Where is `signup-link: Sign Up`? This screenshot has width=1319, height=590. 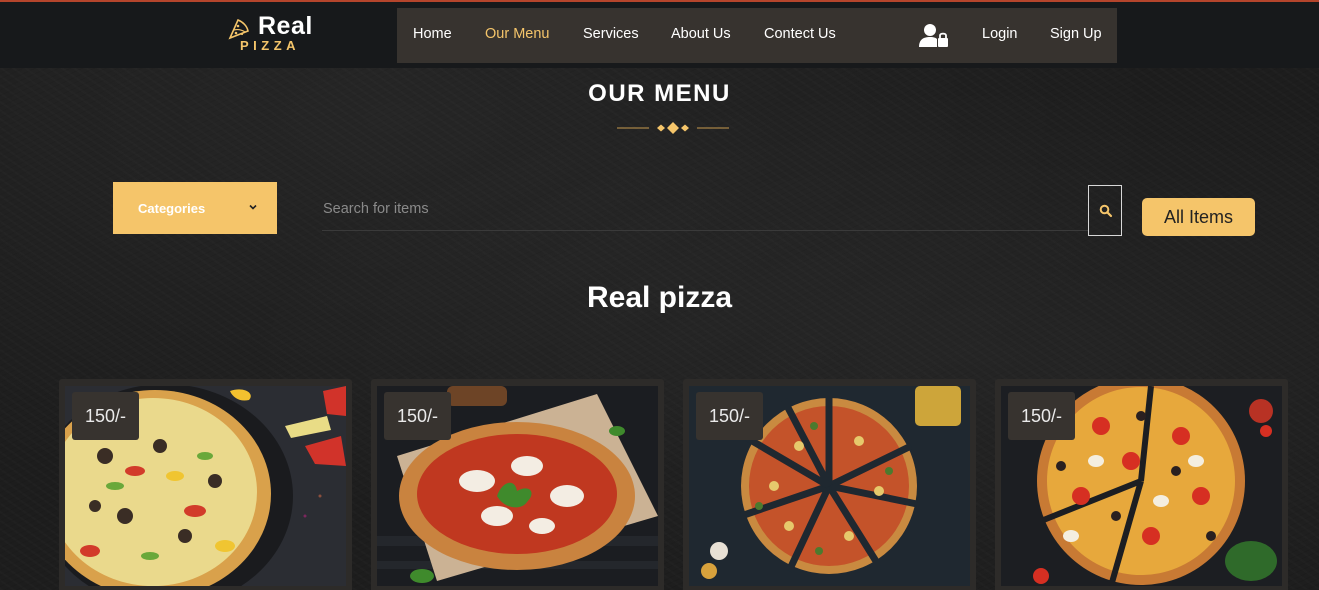
signup-link: Sign Up is located at coordinates (1076, 34).